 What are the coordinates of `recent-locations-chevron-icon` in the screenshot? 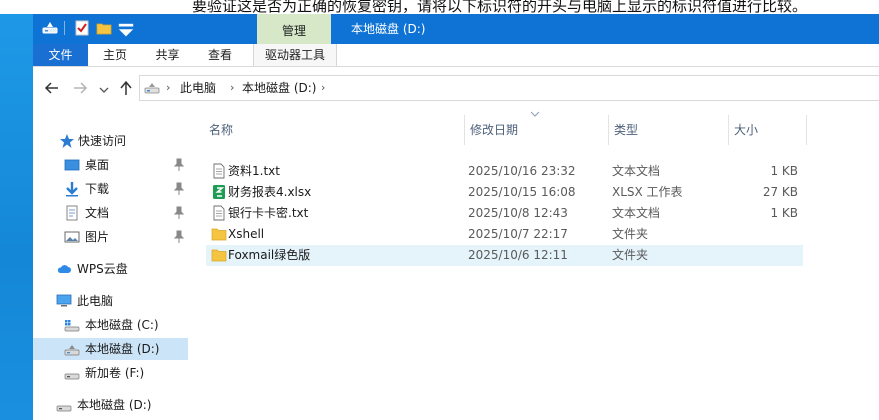 It's located at (104, 90).